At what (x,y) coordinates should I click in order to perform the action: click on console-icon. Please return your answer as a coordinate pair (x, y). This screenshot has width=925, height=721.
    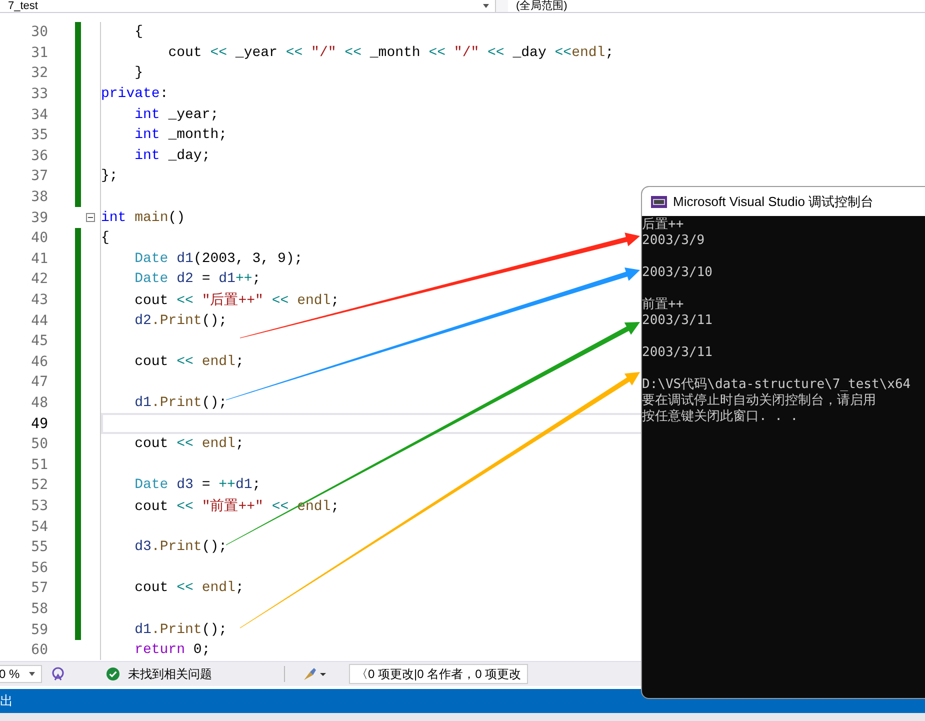
    Looking at the image, I should click on (659, 202).